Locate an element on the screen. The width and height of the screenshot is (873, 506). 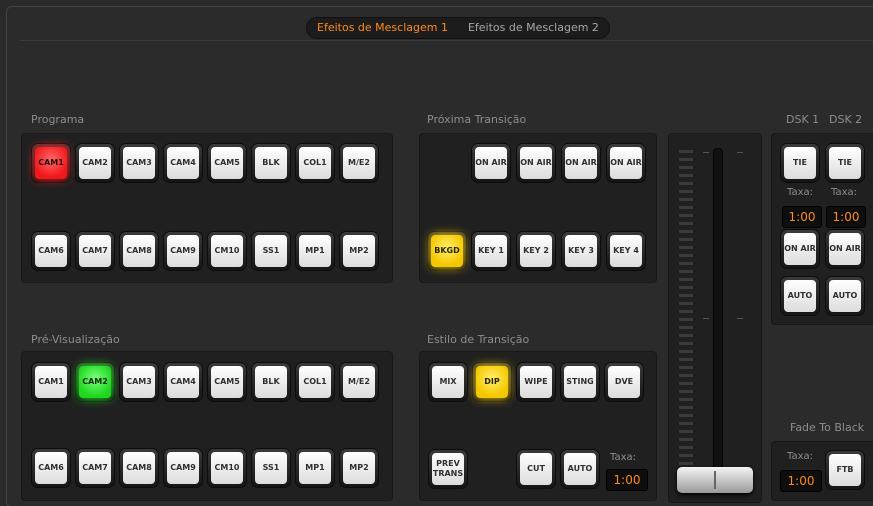
mix-button: MIX is located at coordinates (448, 382).